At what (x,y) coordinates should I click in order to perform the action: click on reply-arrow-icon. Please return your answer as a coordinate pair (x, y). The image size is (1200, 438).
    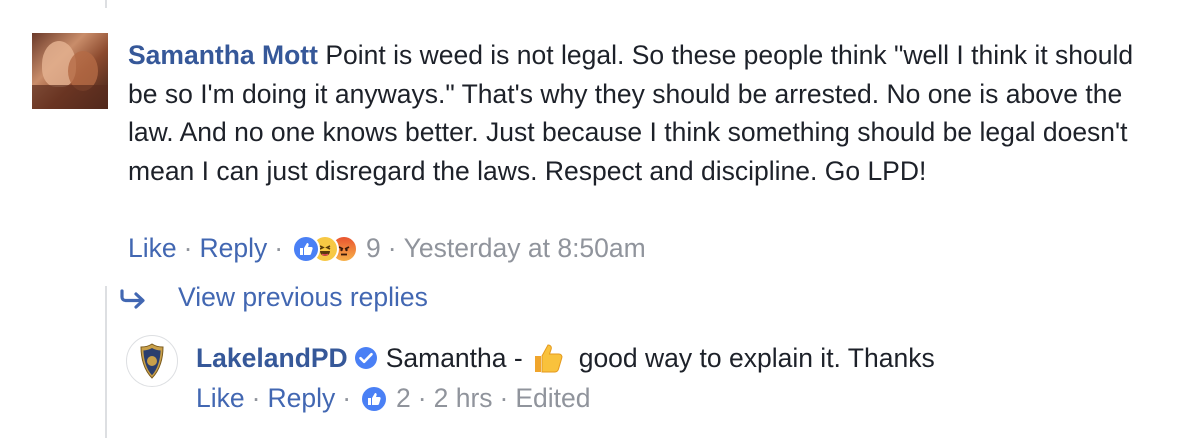
    Looking at the image, I should click on (140, 298).